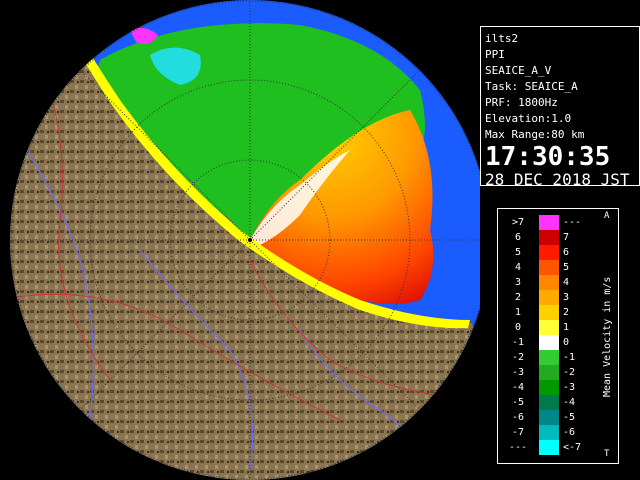 Image resolution: width=640 pixels, height=480 pixels. I want to click on legend-upper-bound: -5, so click(569, 417).